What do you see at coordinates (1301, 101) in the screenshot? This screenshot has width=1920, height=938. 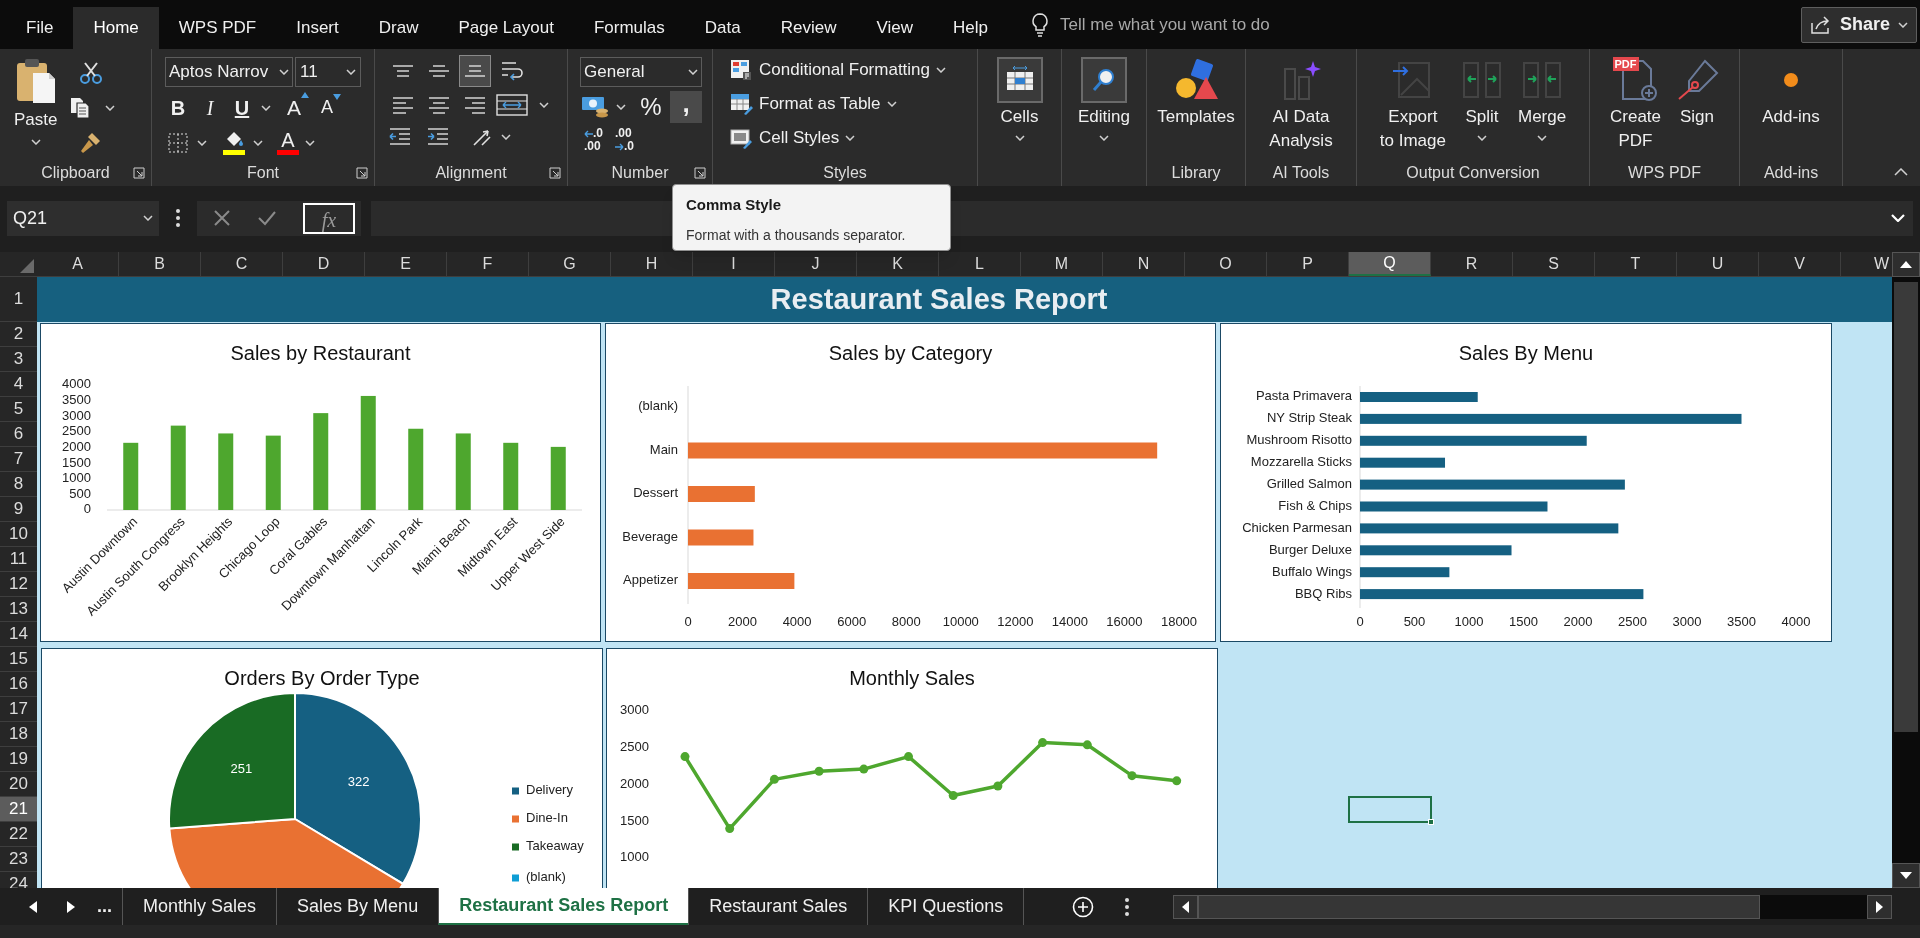 I see `ribbon-button: AI Data Analysis` at bounding box center [1301, 101].